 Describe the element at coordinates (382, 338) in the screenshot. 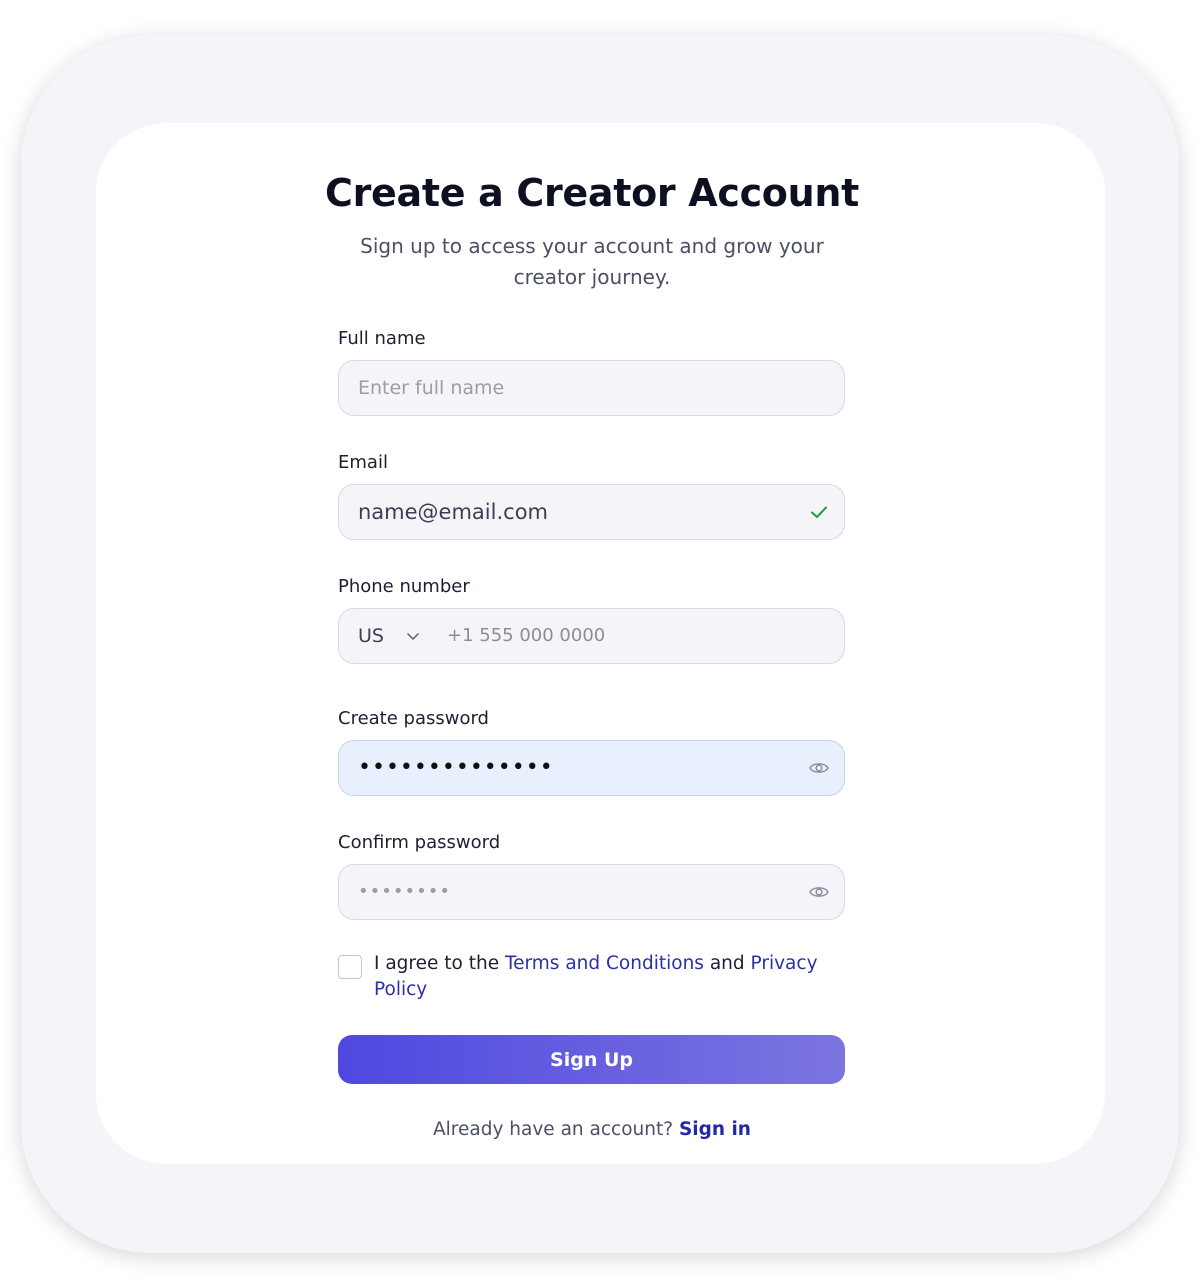

I see `full-name-label: Full name` at that location.